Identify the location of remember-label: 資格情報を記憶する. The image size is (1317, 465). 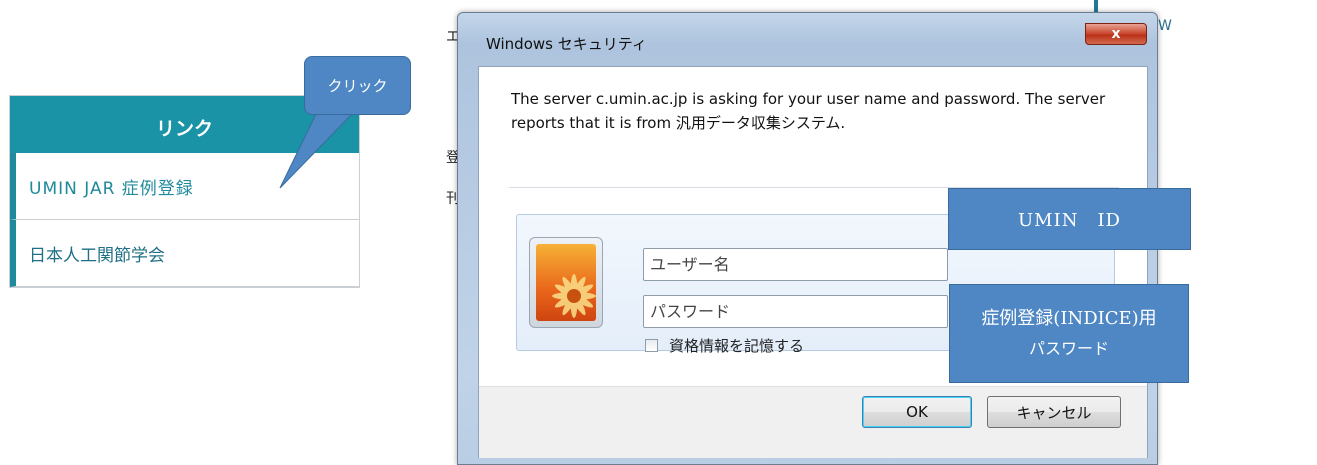
(737, 346).